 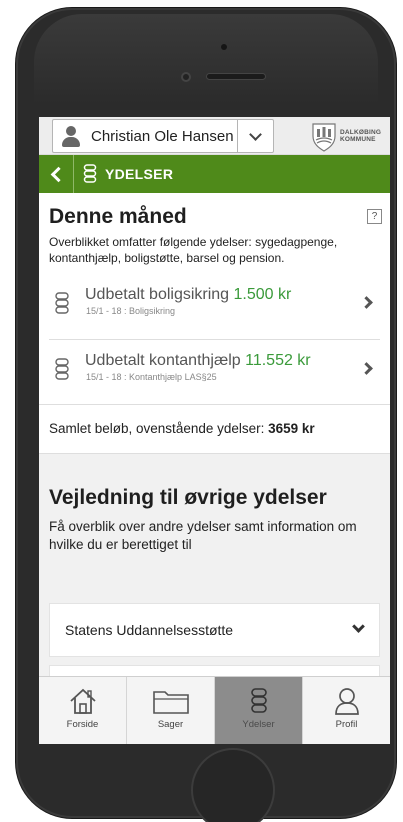 I want to click on accordion-statens-uddannelsesstotte: Statens Uddannelsesstøtte, so click(x=214, y=630).